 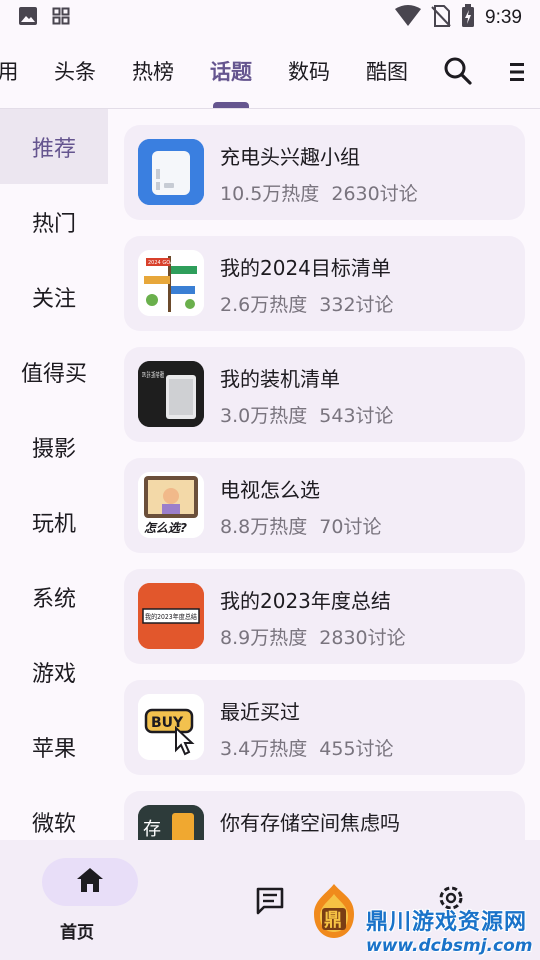 What do you see at coordinates (468, 18) in the screenshot?
I see `battery-charging-icon` at bounding box center [468, 18].